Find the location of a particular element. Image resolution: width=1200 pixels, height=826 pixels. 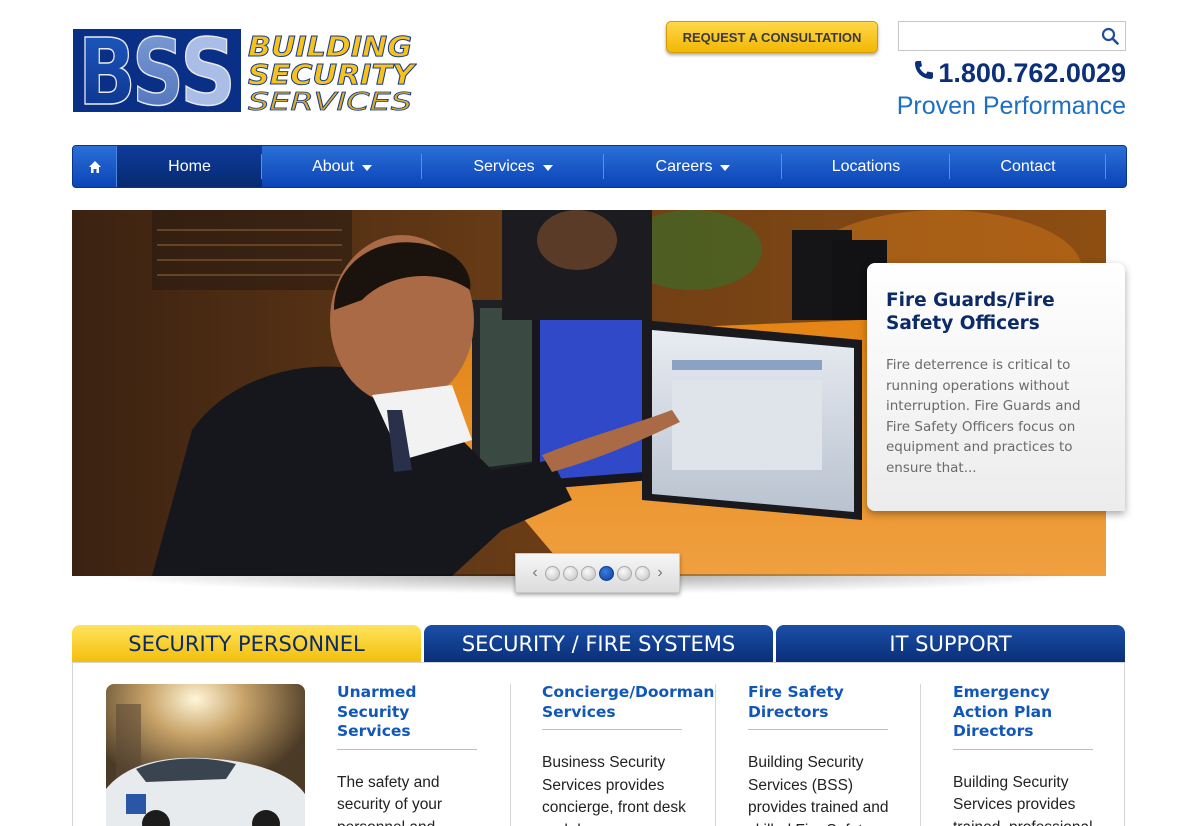

phone-text: 1.800.762.0029 is located at coordinates (1032, 73).